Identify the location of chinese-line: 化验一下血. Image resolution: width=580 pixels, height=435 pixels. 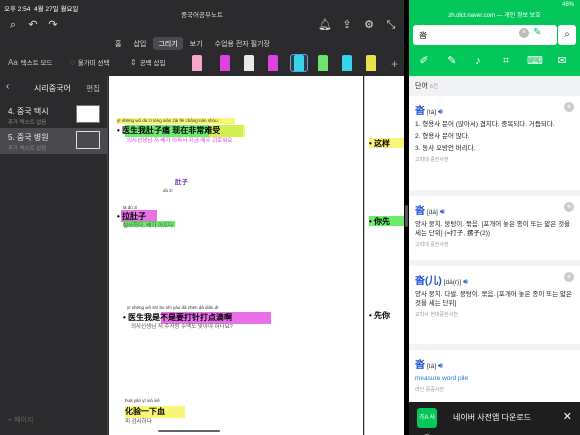
(145, 411).